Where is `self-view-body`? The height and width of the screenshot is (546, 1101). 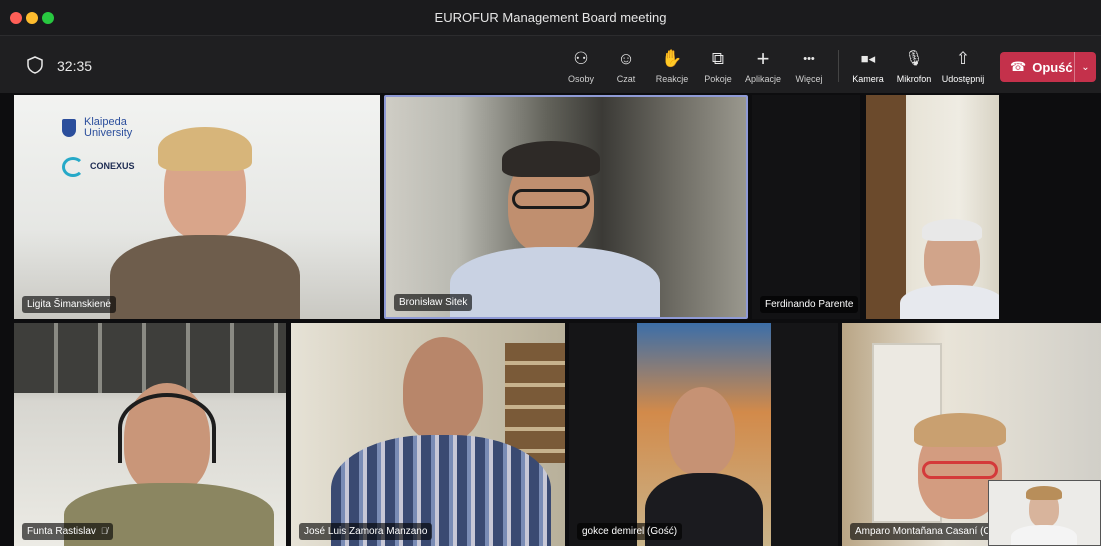 self-view-body is located at coordinates (1044, 535).